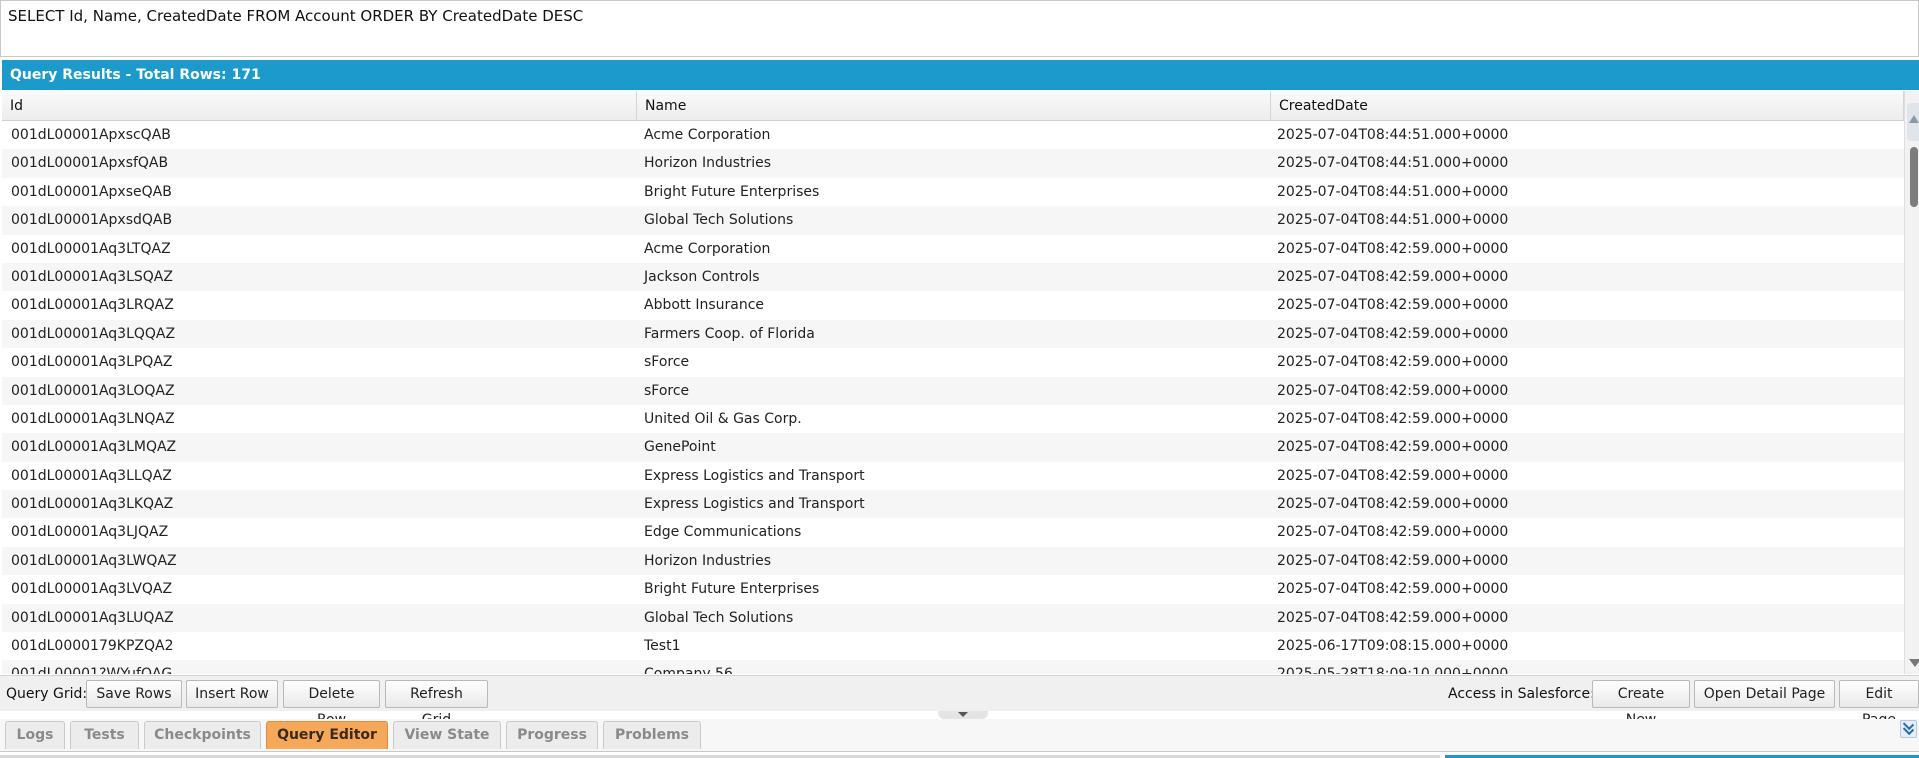  Describe the element at coordinates (1641, 704) in the screenshot. I see `create-new-button: Create New` at that location.